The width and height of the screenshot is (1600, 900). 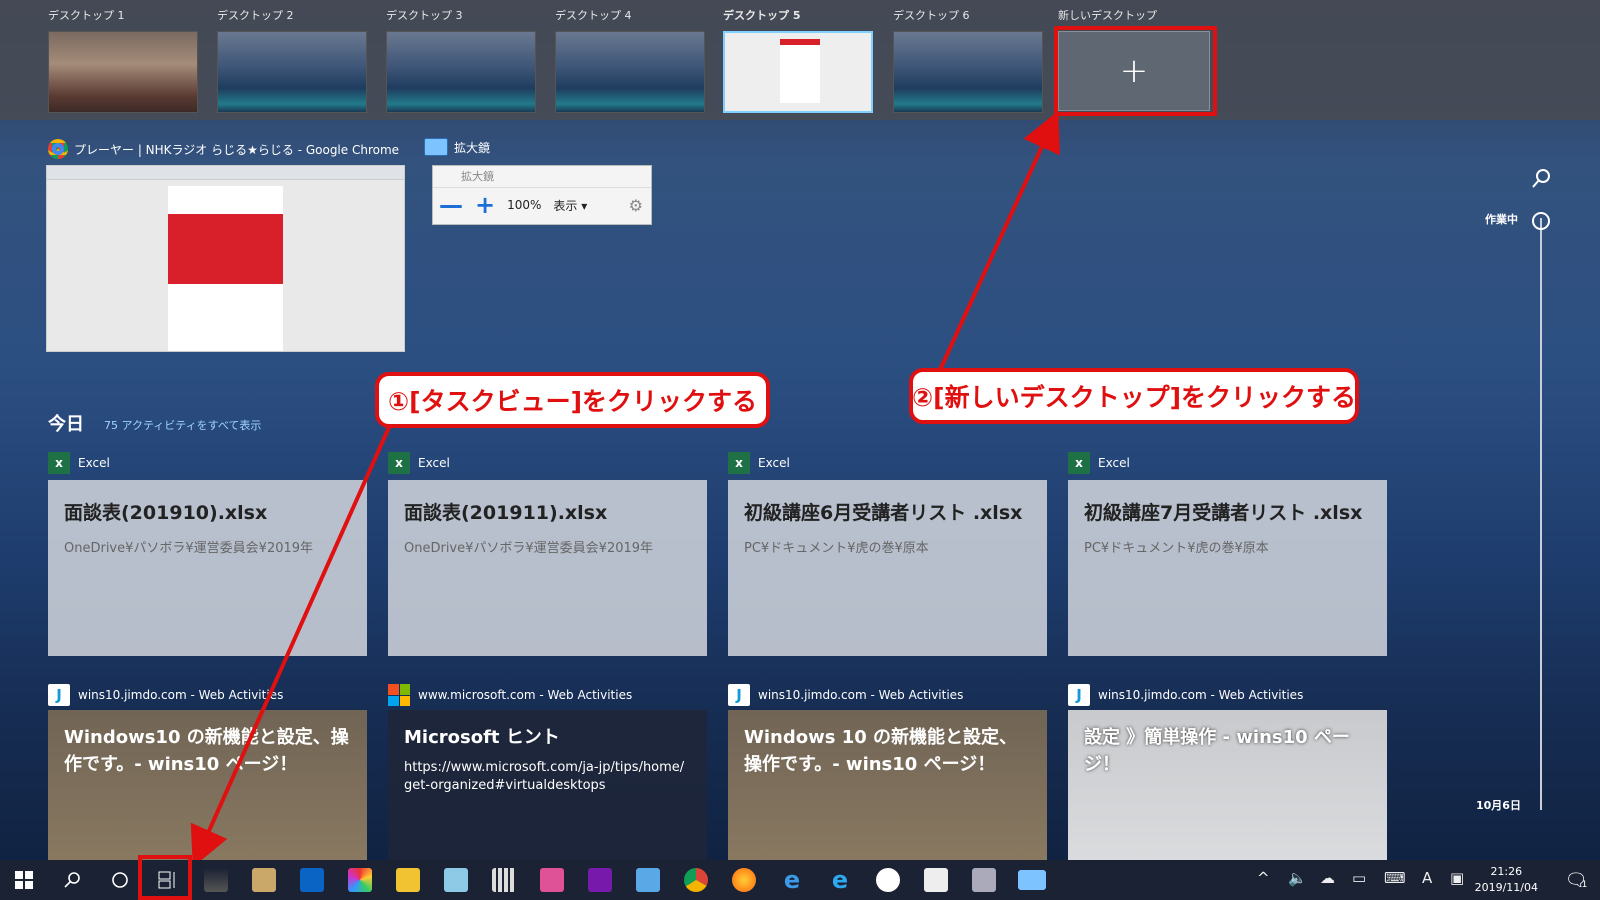 What do you see at coordinates (636, 205) in the screenshot?
I see `gear-icon: ⚙` at bounding box center [636, 205].